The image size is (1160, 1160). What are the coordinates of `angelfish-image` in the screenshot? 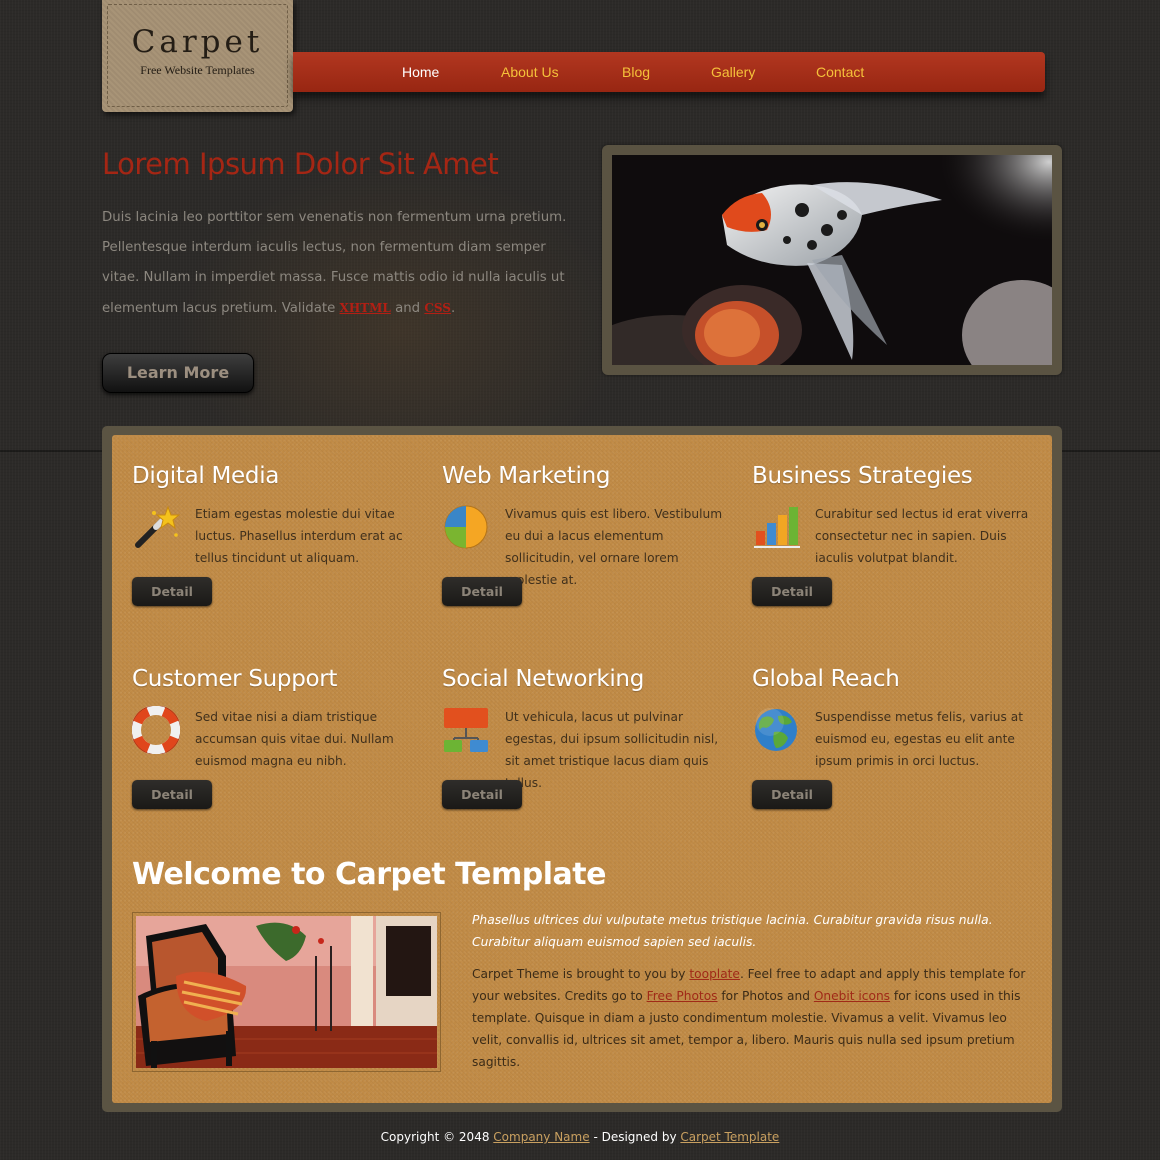 It's located at (832, 260).